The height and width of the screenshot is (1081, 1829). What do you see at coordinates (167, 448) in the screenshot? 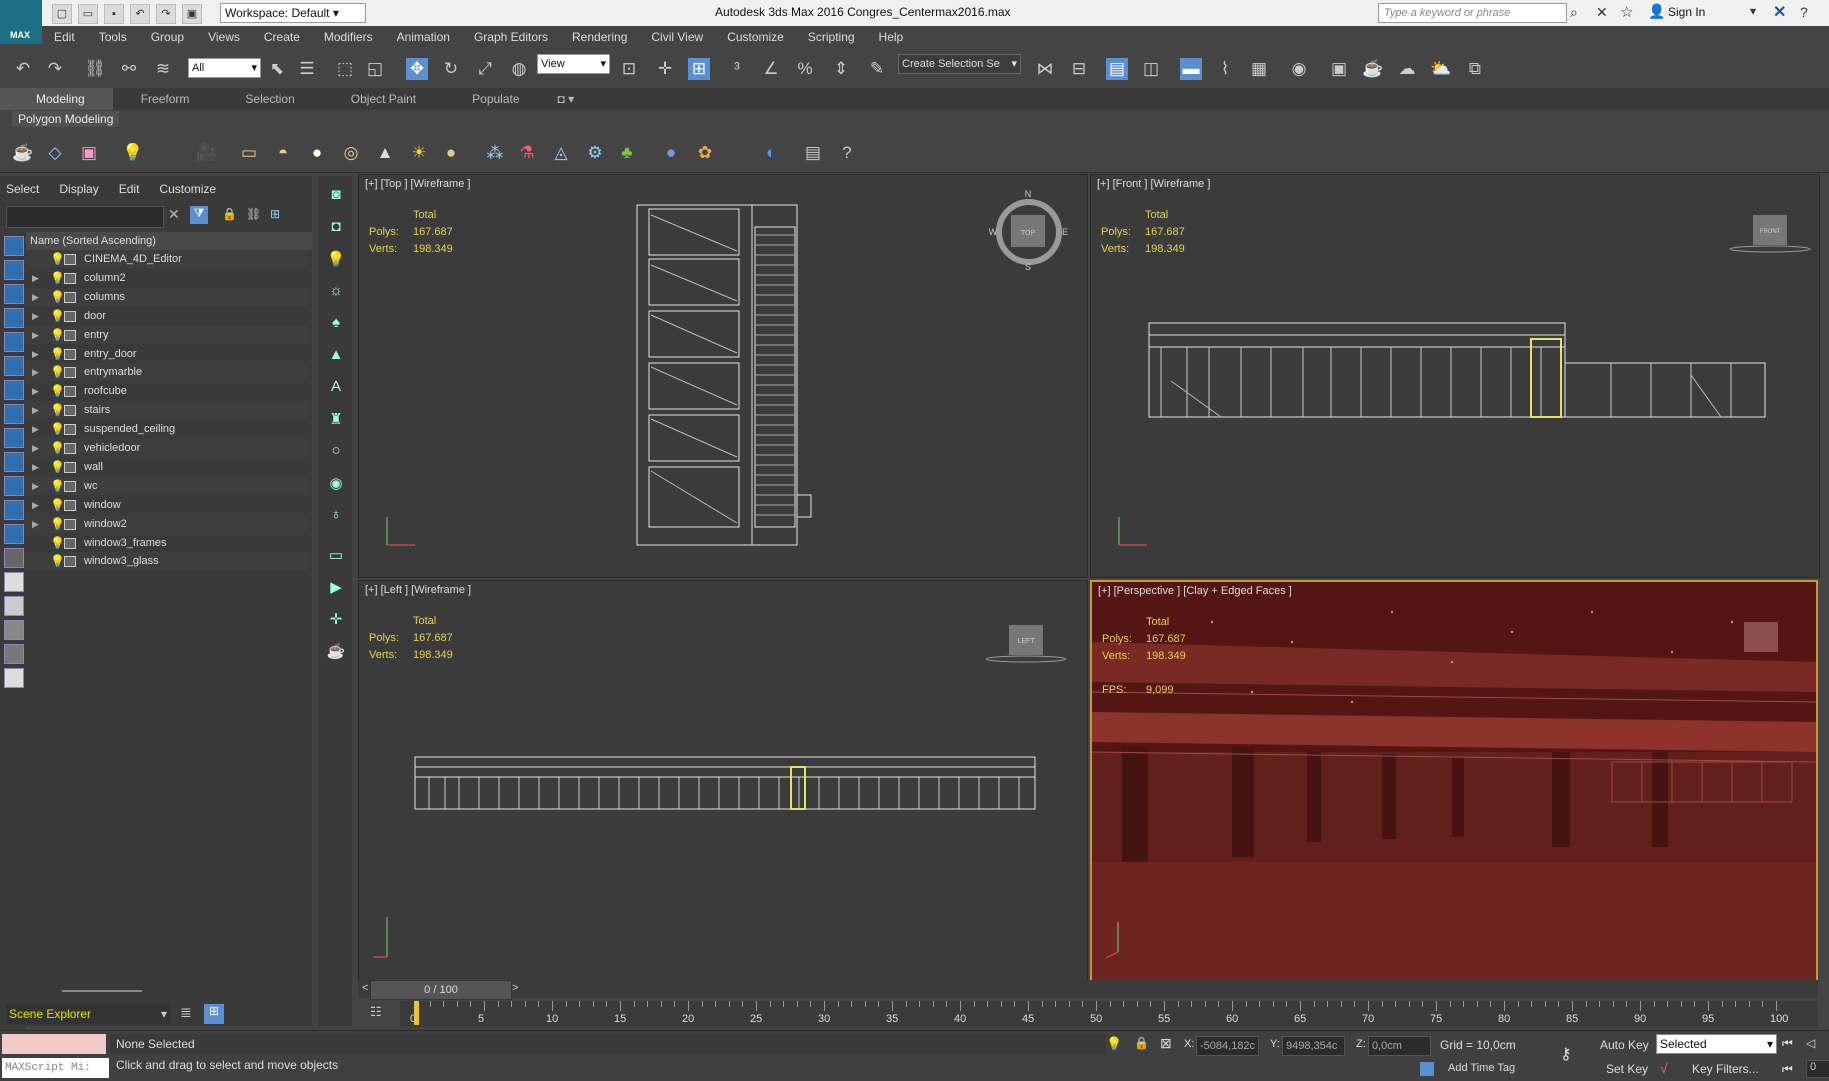
I see `tree-row: ▶ 💡 vehicledoor` at bounding box center [167, 448].